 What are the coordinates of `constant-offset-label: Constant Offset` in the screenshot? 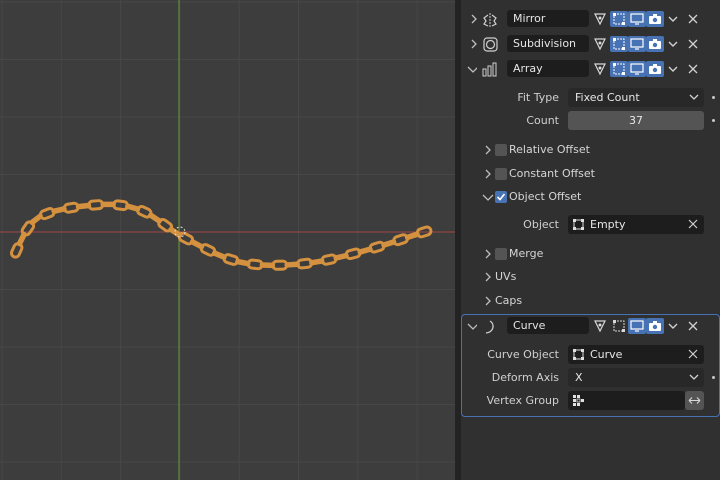 It's located at (552, 173).